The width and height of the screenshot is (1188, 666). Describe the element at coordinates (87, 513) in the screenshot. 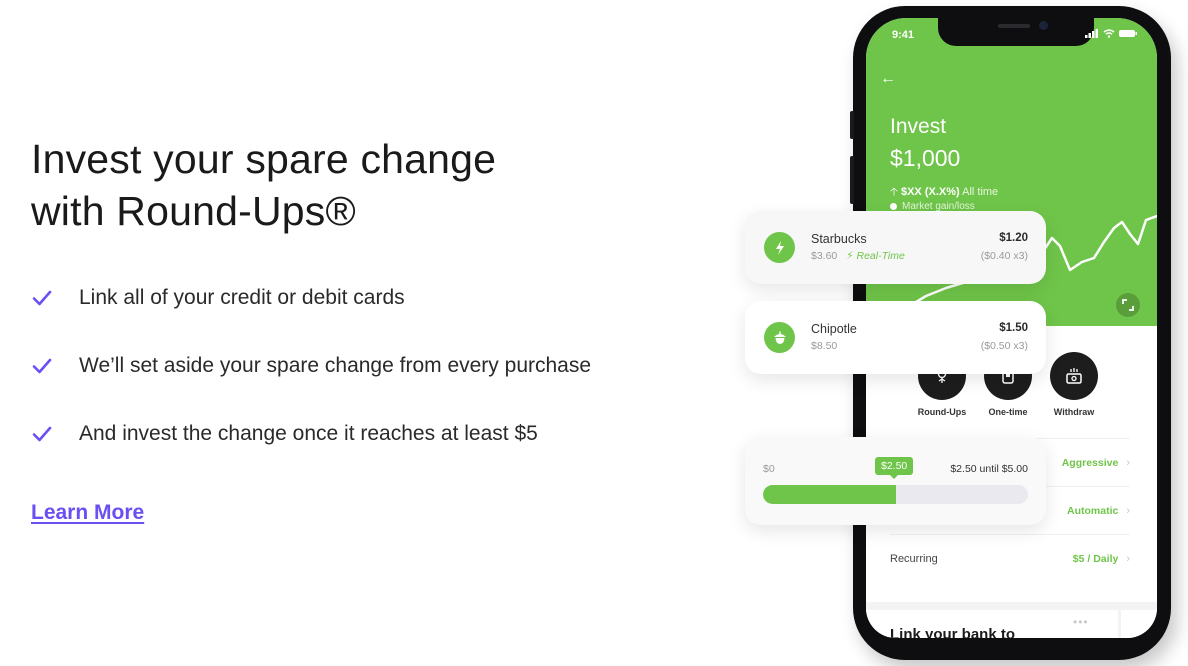

I see `learn-more-link: Learn More` at that location.